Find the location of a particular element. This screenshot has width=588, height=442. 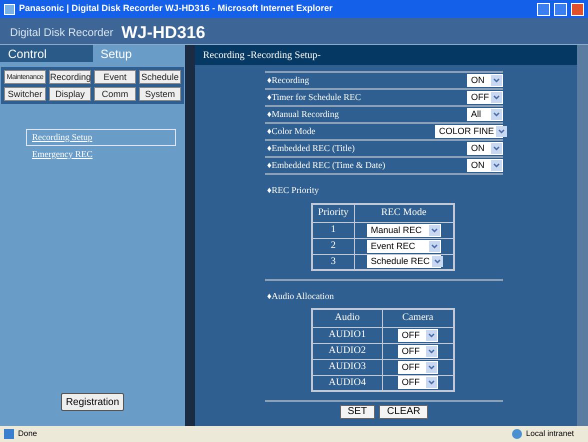

setting-label: ♦Embedded REC (Time & Date) is located at coordinates (326, 165).